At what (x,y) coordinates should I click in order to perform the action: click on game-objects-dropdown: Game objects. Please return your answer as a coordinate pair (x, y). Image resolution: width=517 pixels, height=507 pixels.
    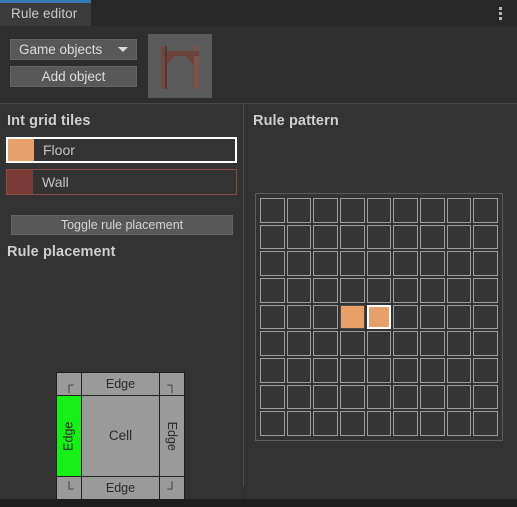
    Looking at the image, I should click on (73, 49).